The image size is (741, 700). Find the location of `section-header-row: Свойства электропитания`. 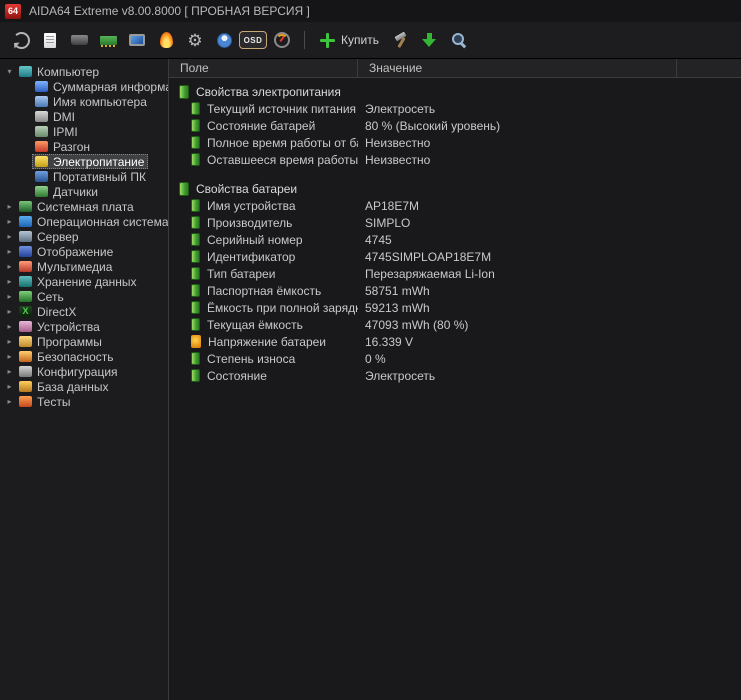

section-header-row: Свойства электропитания is located at coordinates (455, 91).